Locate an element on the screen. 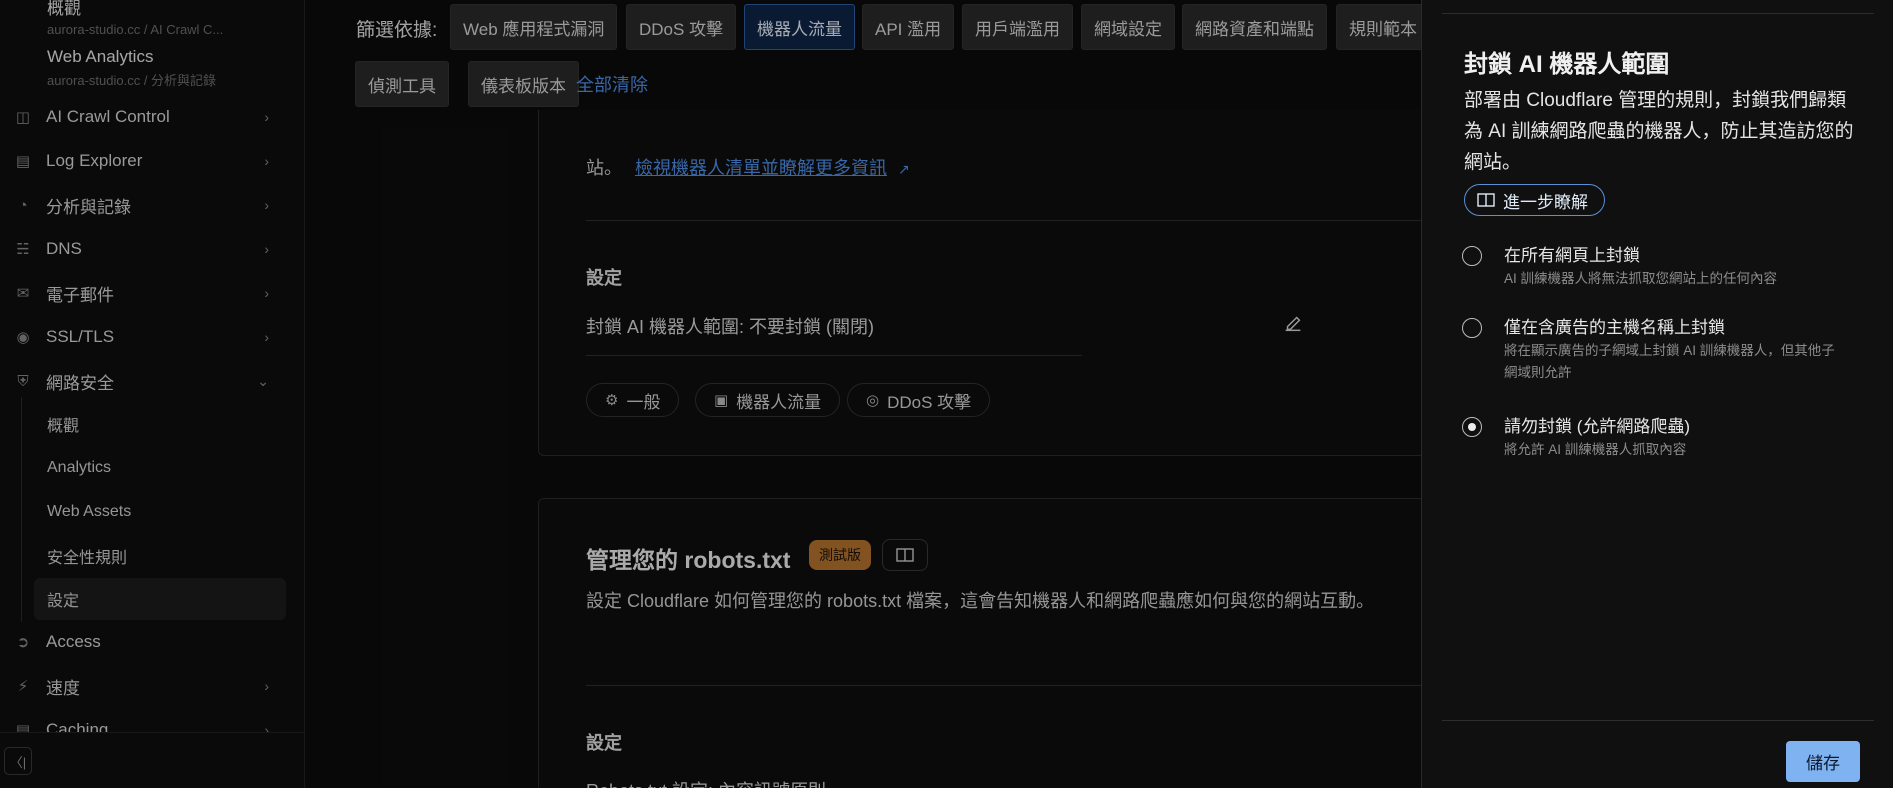 This screenshot has width=1893, height=788. save-button: 儲存 is located at coordinates (1823, 761).